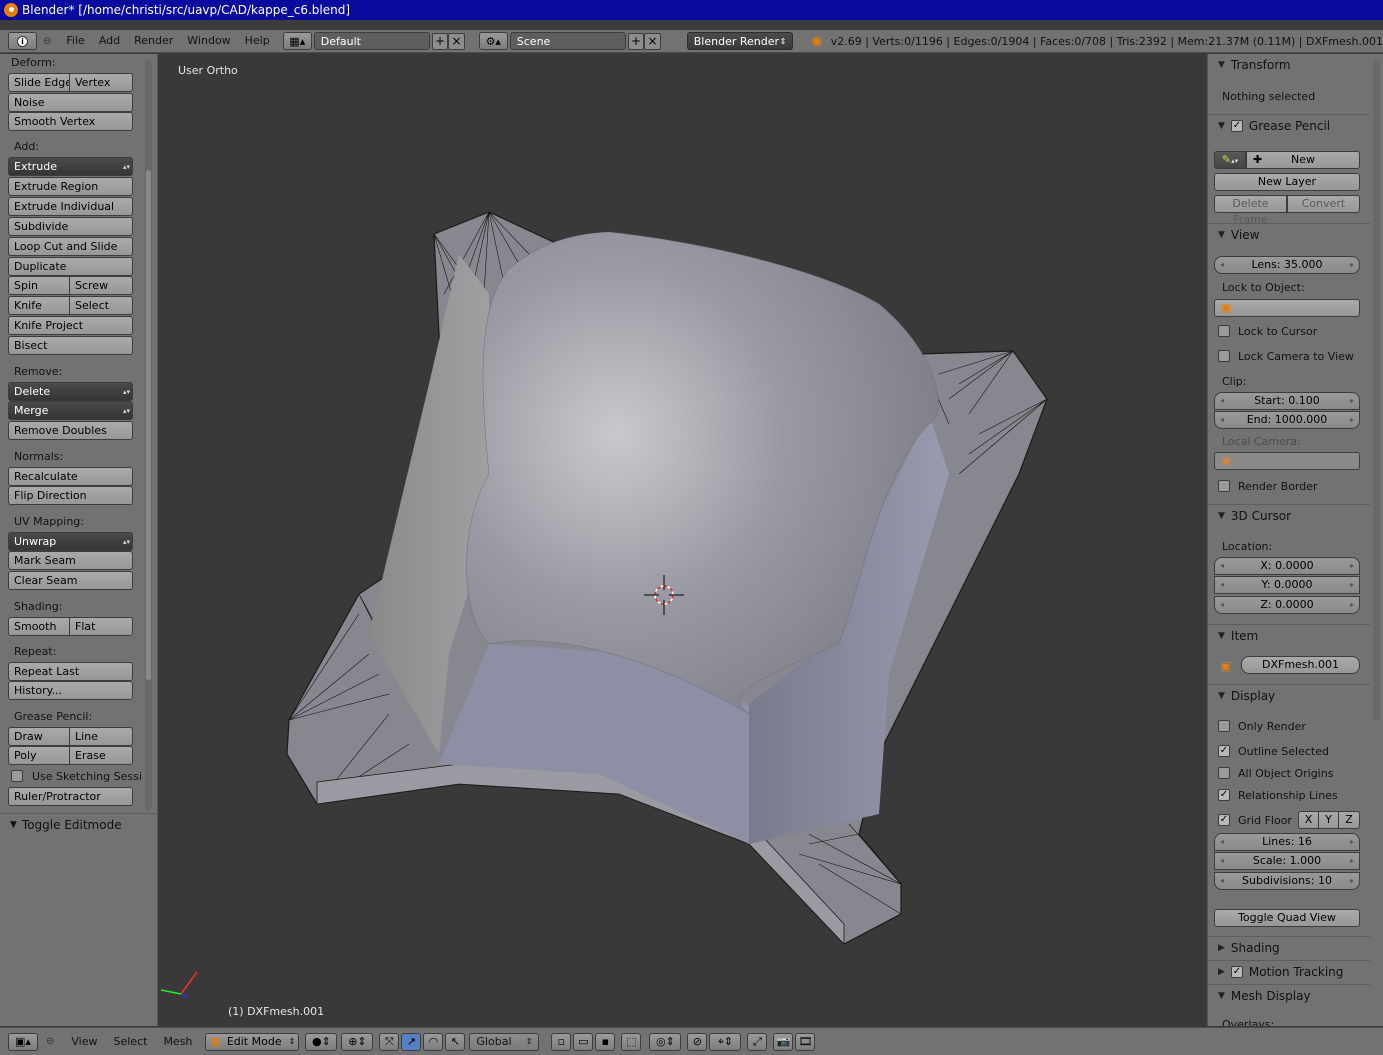 The image size is (1383, 1055). What do you see at coordinates (1376, 390) in the screenshot?
I see `properties-scrollbar` at bounding box center [1376, 390].